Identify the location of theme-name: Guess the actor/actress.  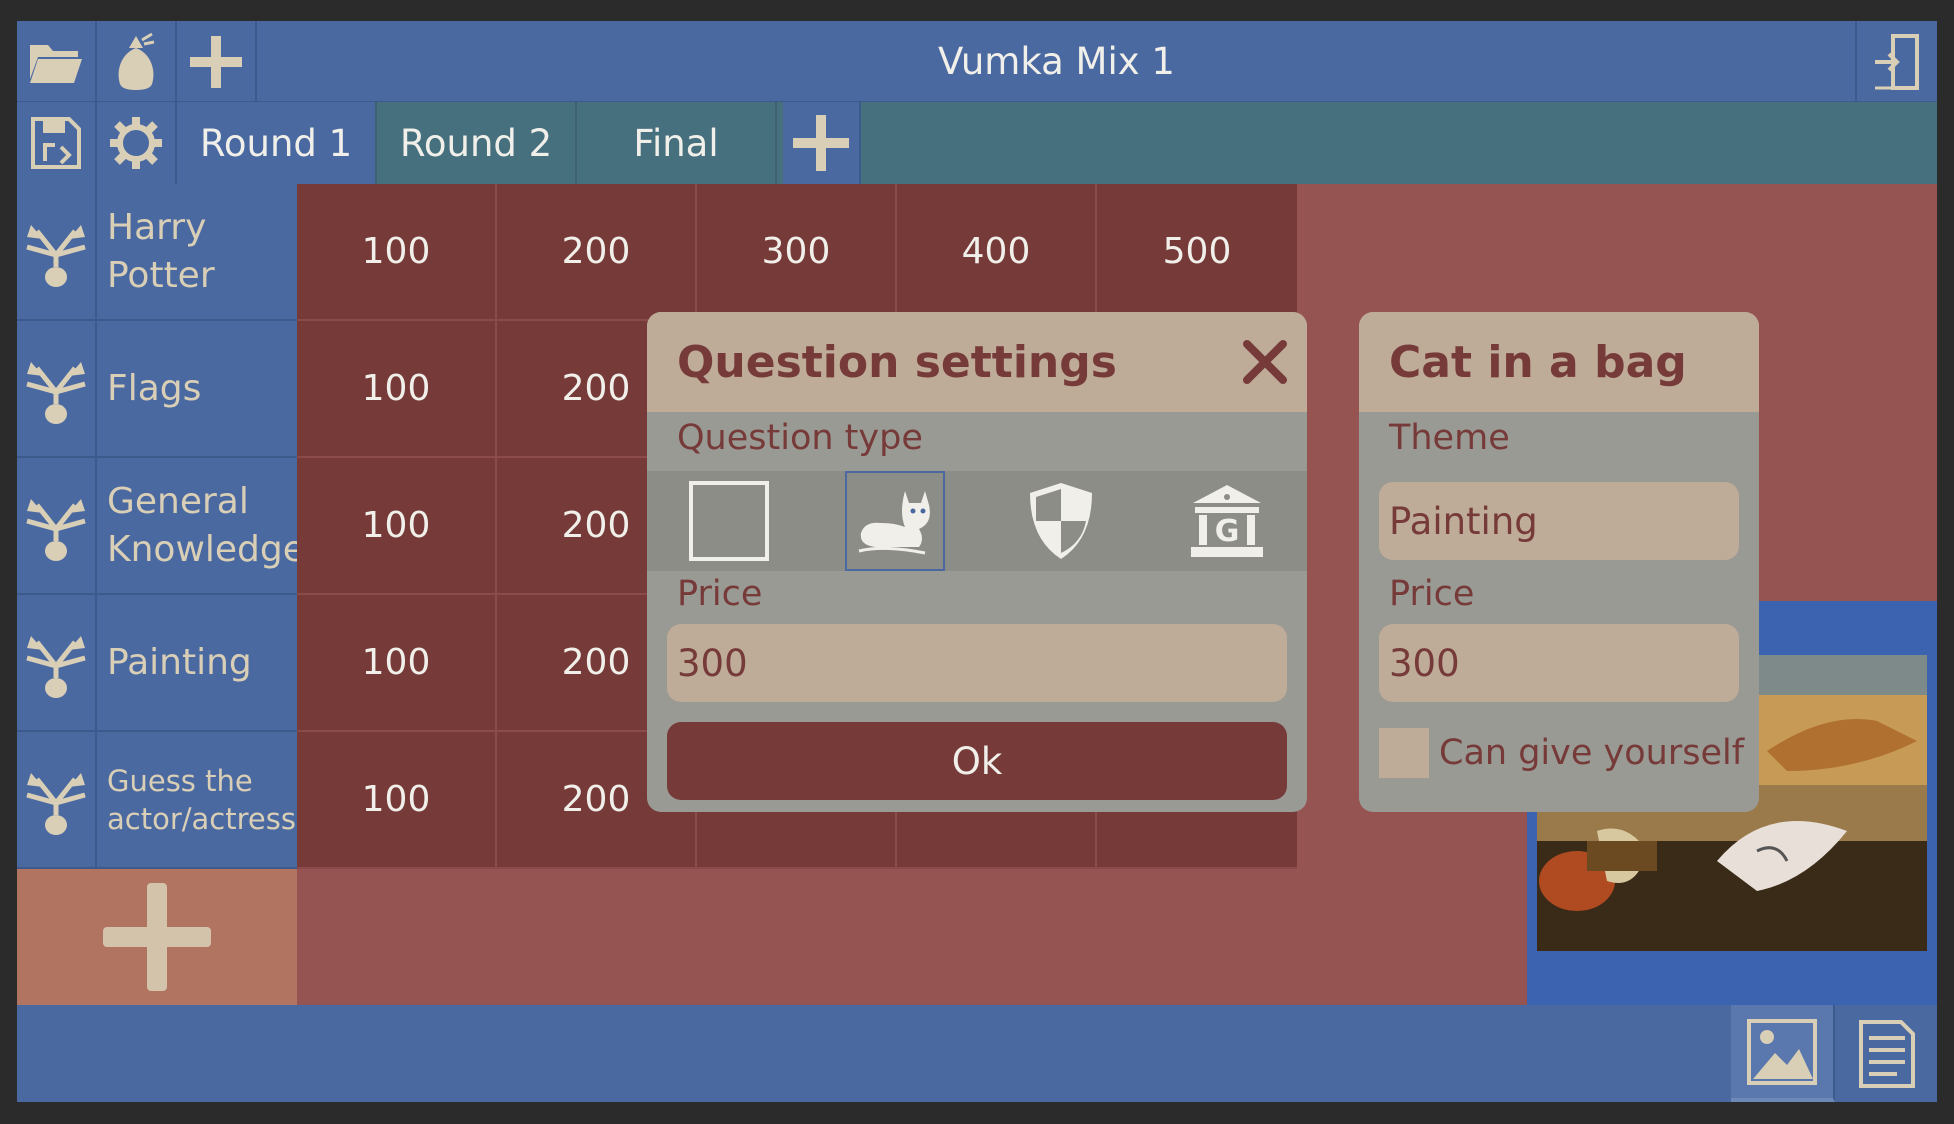
(197, 800).